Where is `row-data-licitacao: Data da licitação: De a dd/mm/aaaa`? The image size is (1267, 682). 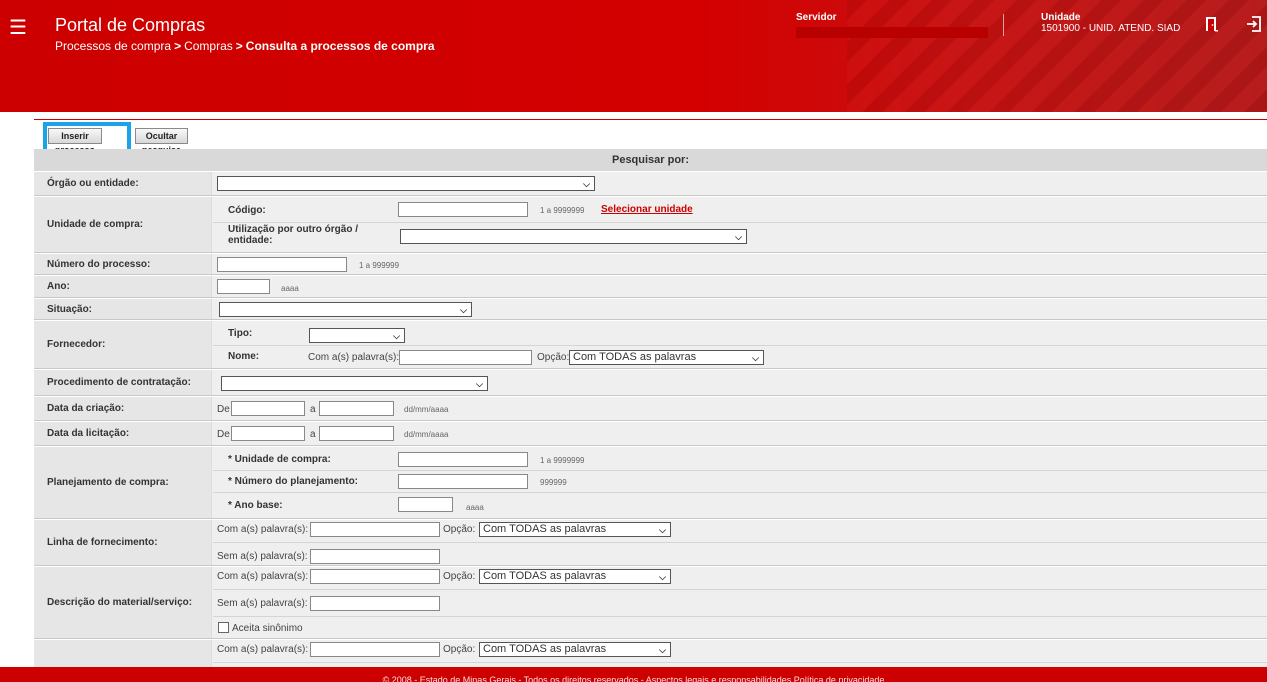 row-data-licitacao: Data da licitação: De a dd/mm/aaaa is located at coordinates (650, 434).